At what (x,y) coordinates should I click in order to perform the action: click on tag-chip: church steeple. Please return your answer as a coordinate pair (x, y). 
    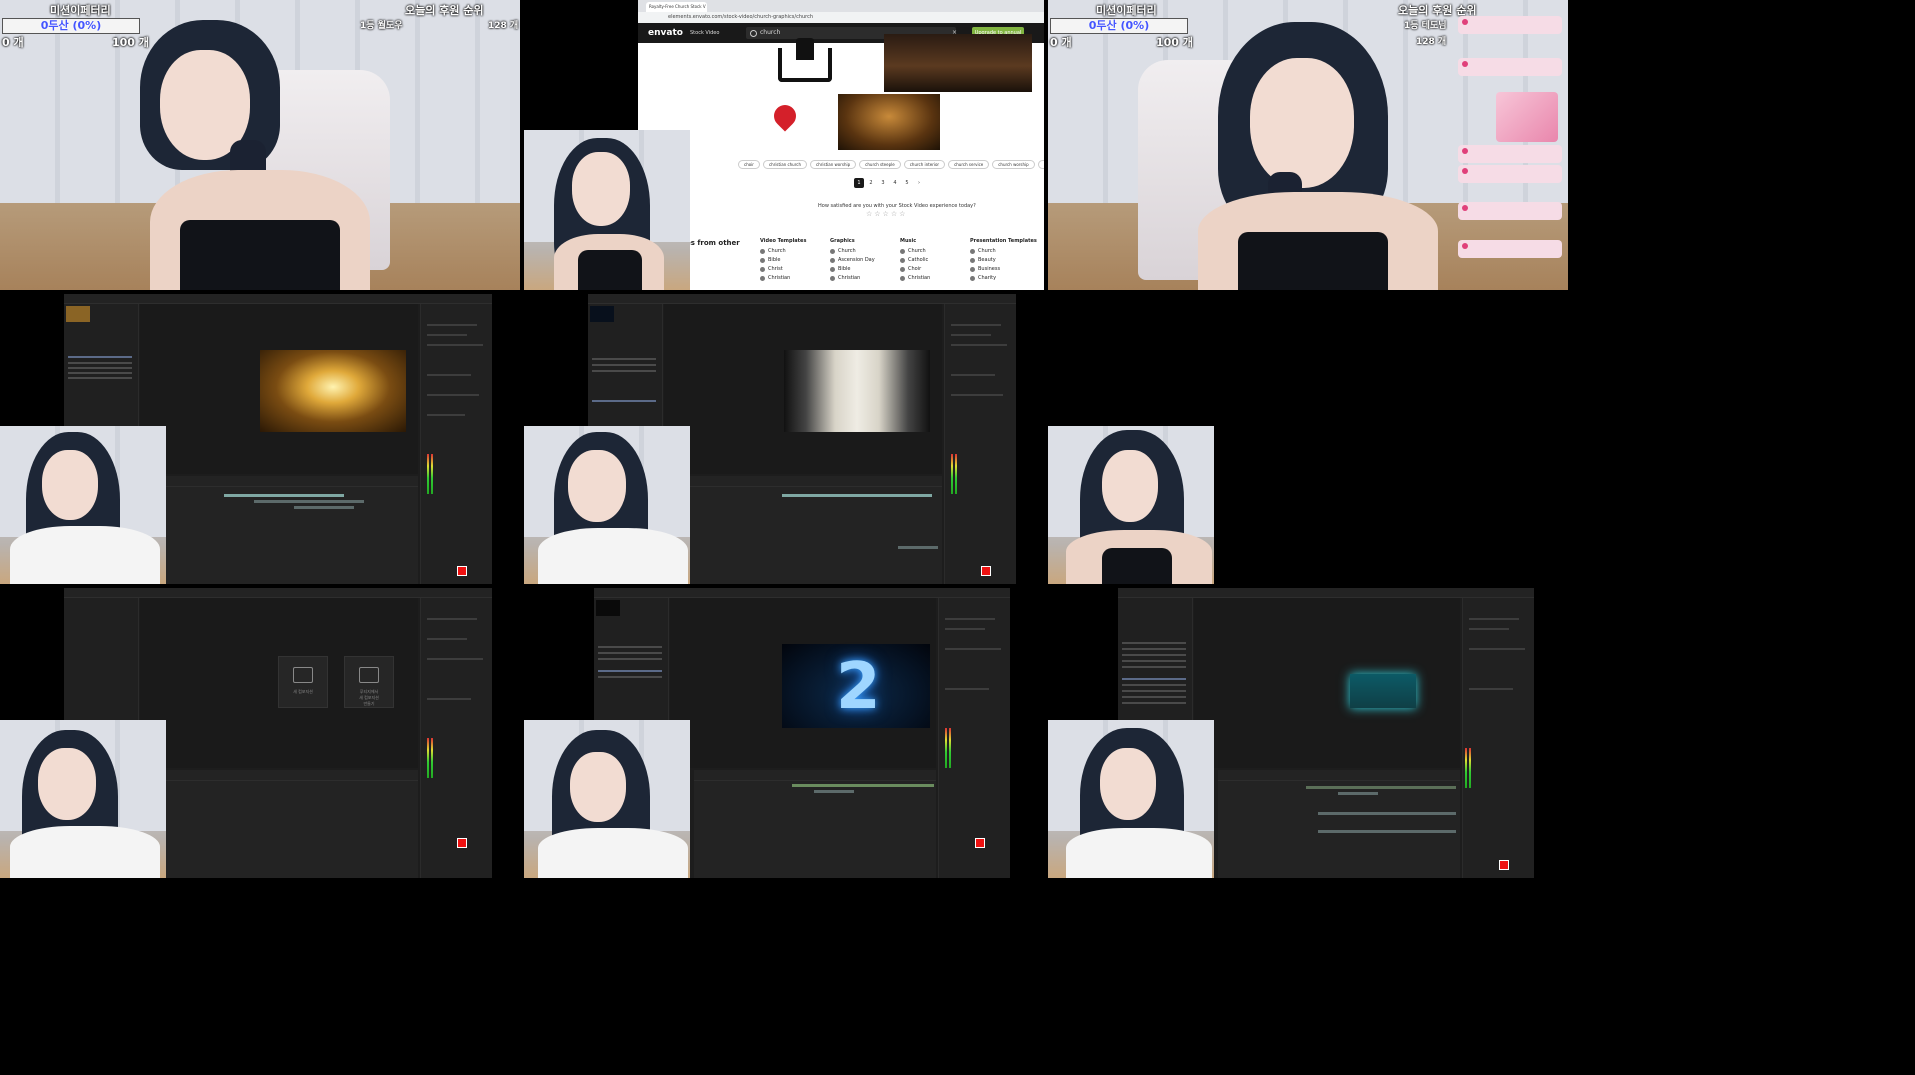
    Looking at the image, I should click on (880, 164).